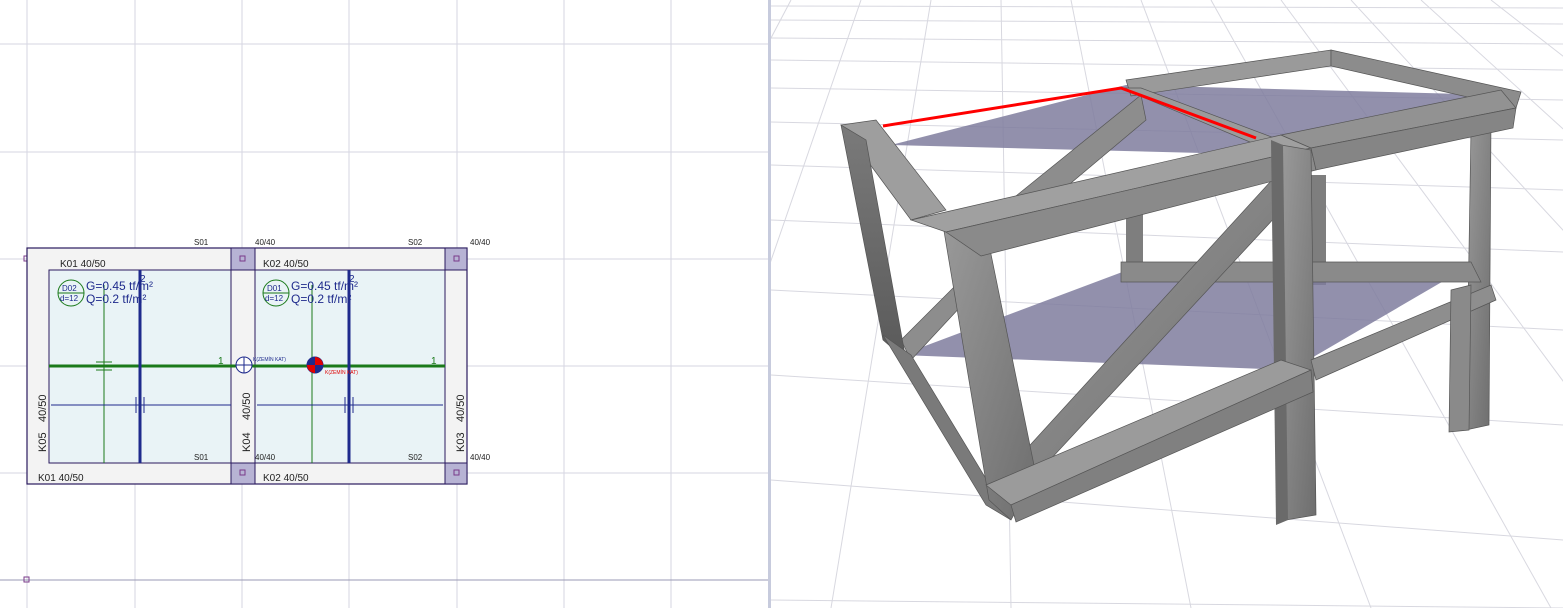 The width and height of the screenshot is (1563, 613). Describe the element at coordinates (415, 242) in the screenshot. I see `column-label-s02-top: S02` at that location.